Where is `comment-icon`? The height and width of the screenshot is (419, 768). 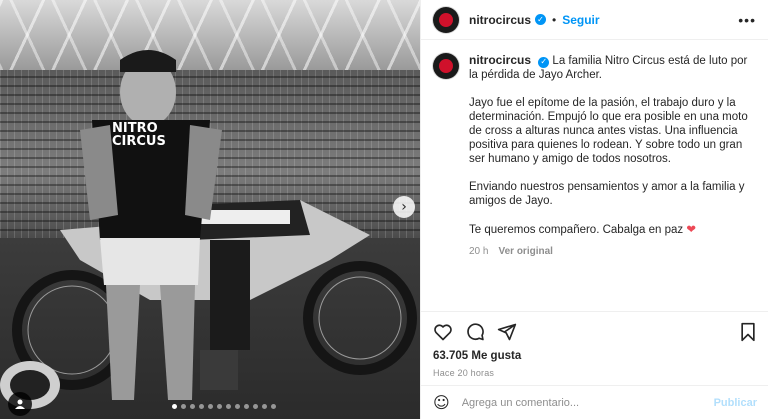 comment-icon is located at coordinates (475, 332).